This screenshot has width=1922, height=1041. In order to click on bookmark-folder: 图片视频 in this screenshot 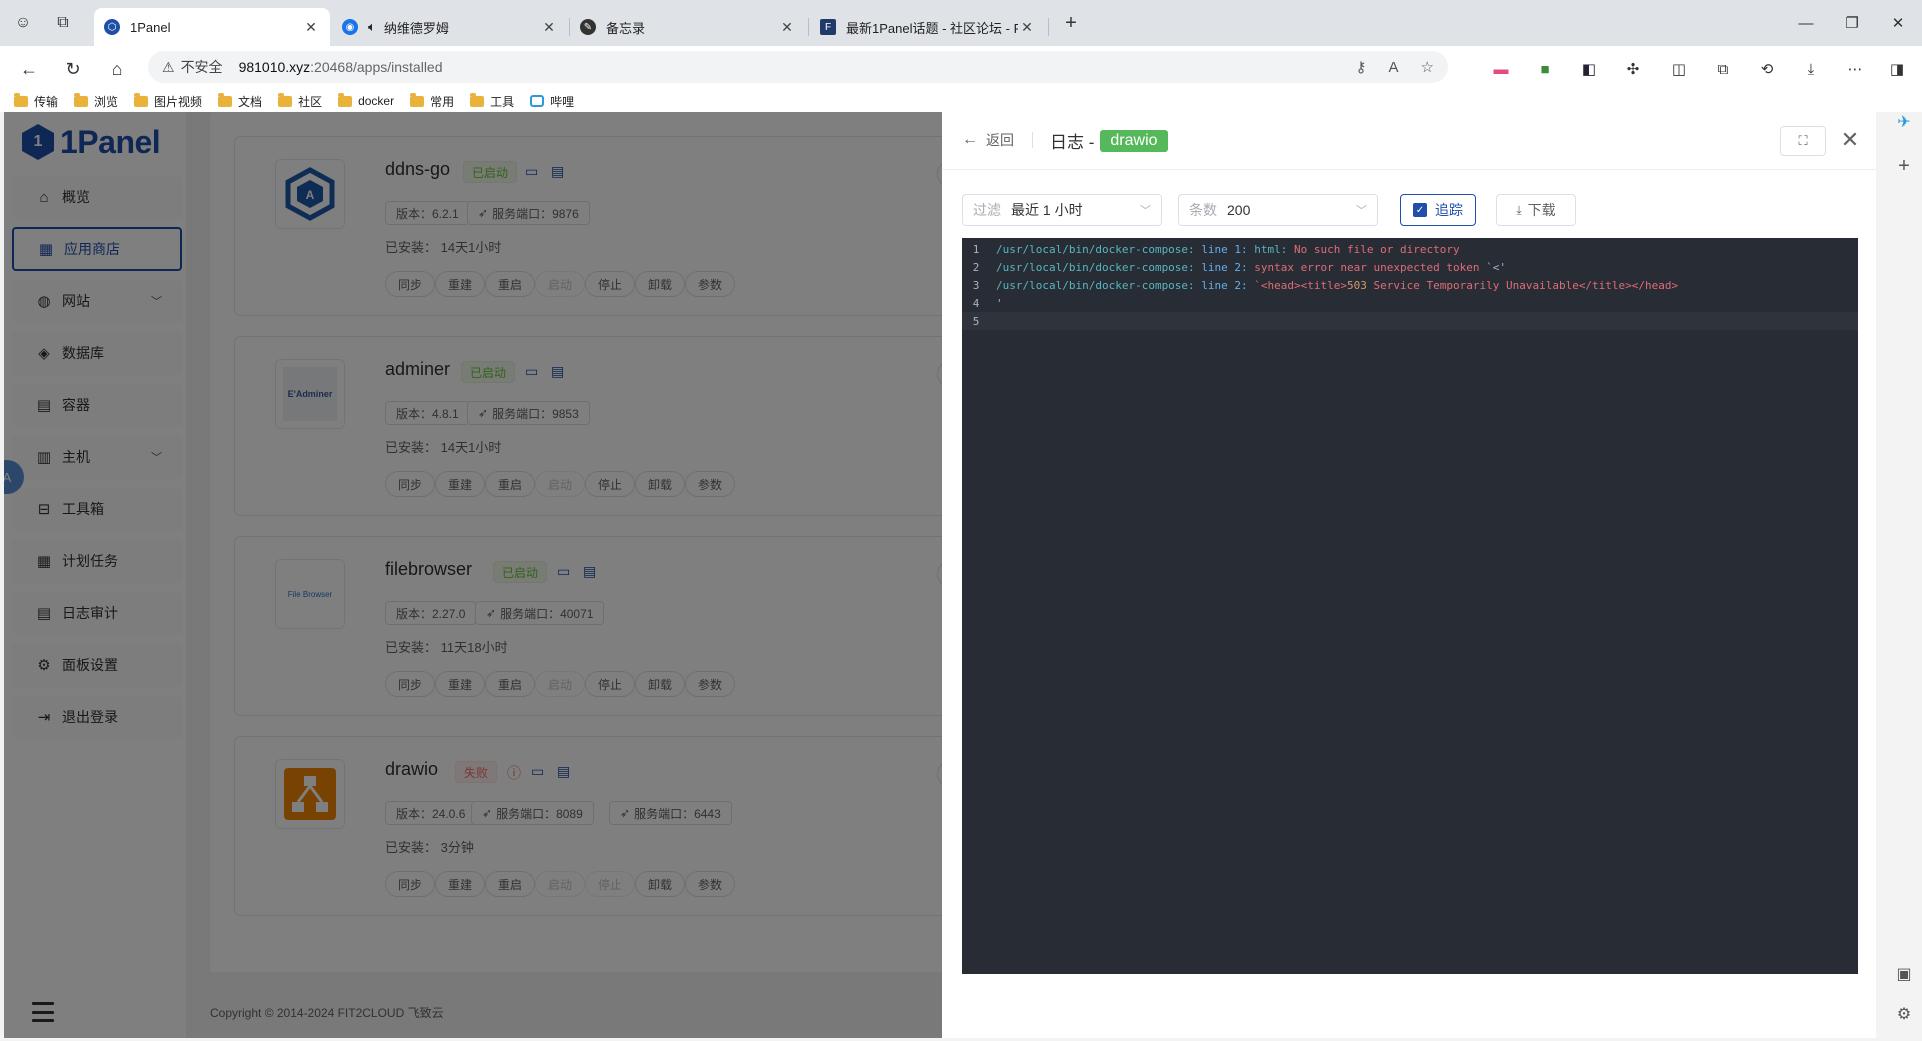, I will do `click(168, 101)`.